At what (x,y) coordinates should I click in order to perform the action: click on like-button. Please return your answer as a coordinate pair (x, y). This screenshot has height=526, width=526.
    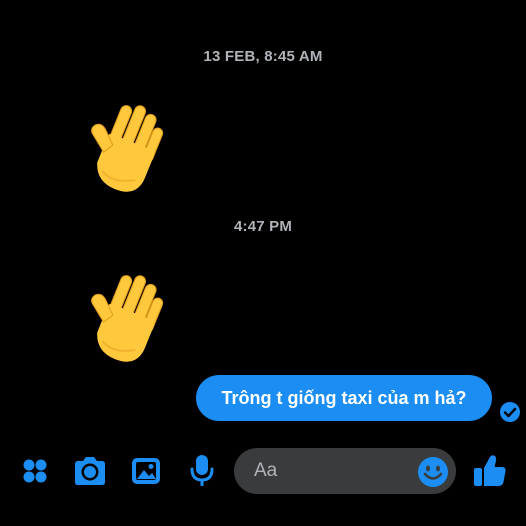
    Looking at the image, I should click on (490, 471).